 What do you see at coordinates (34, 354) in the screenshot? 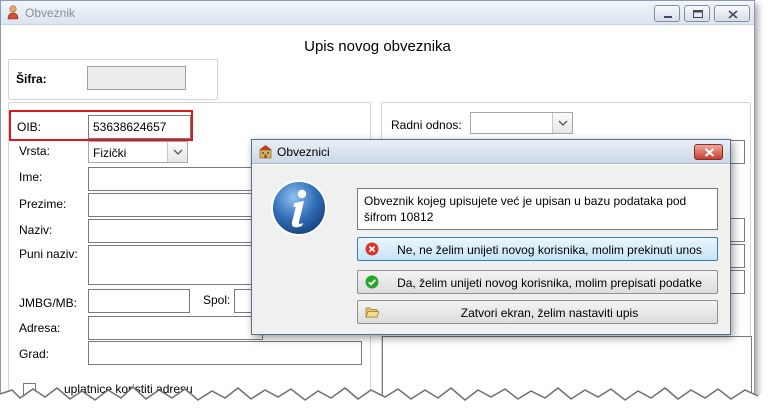
I see `grad-label: Grad:` at bounding box center [34, 354].